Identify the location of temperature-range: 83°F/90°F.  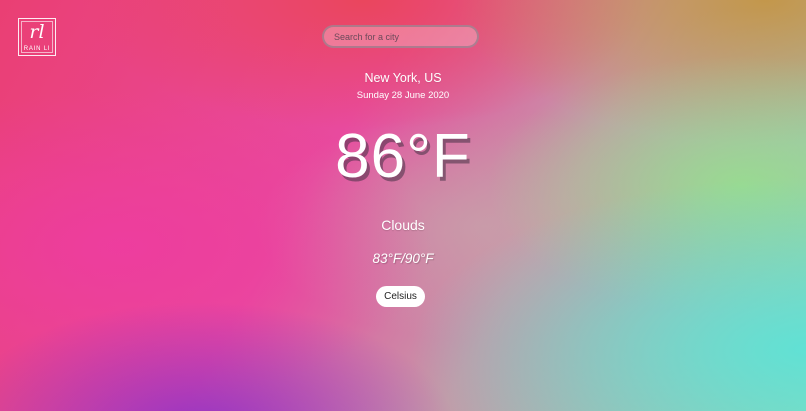
(403, 258).